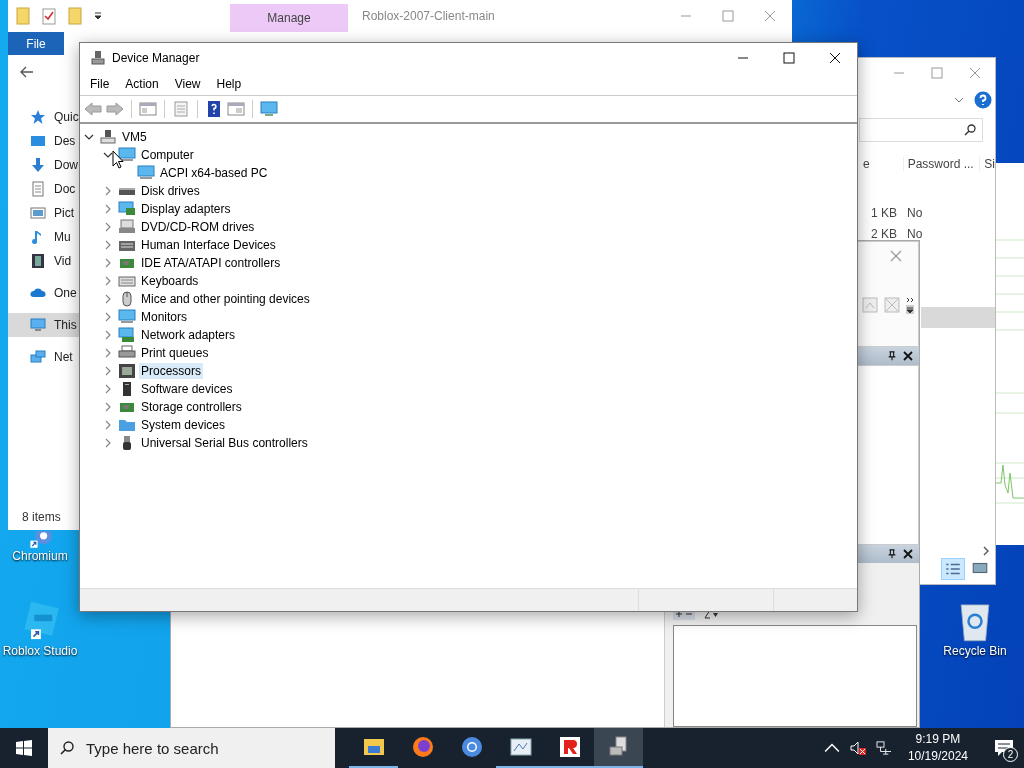  I want to click on table-cell-text: 1 KB, so click(884, 212).